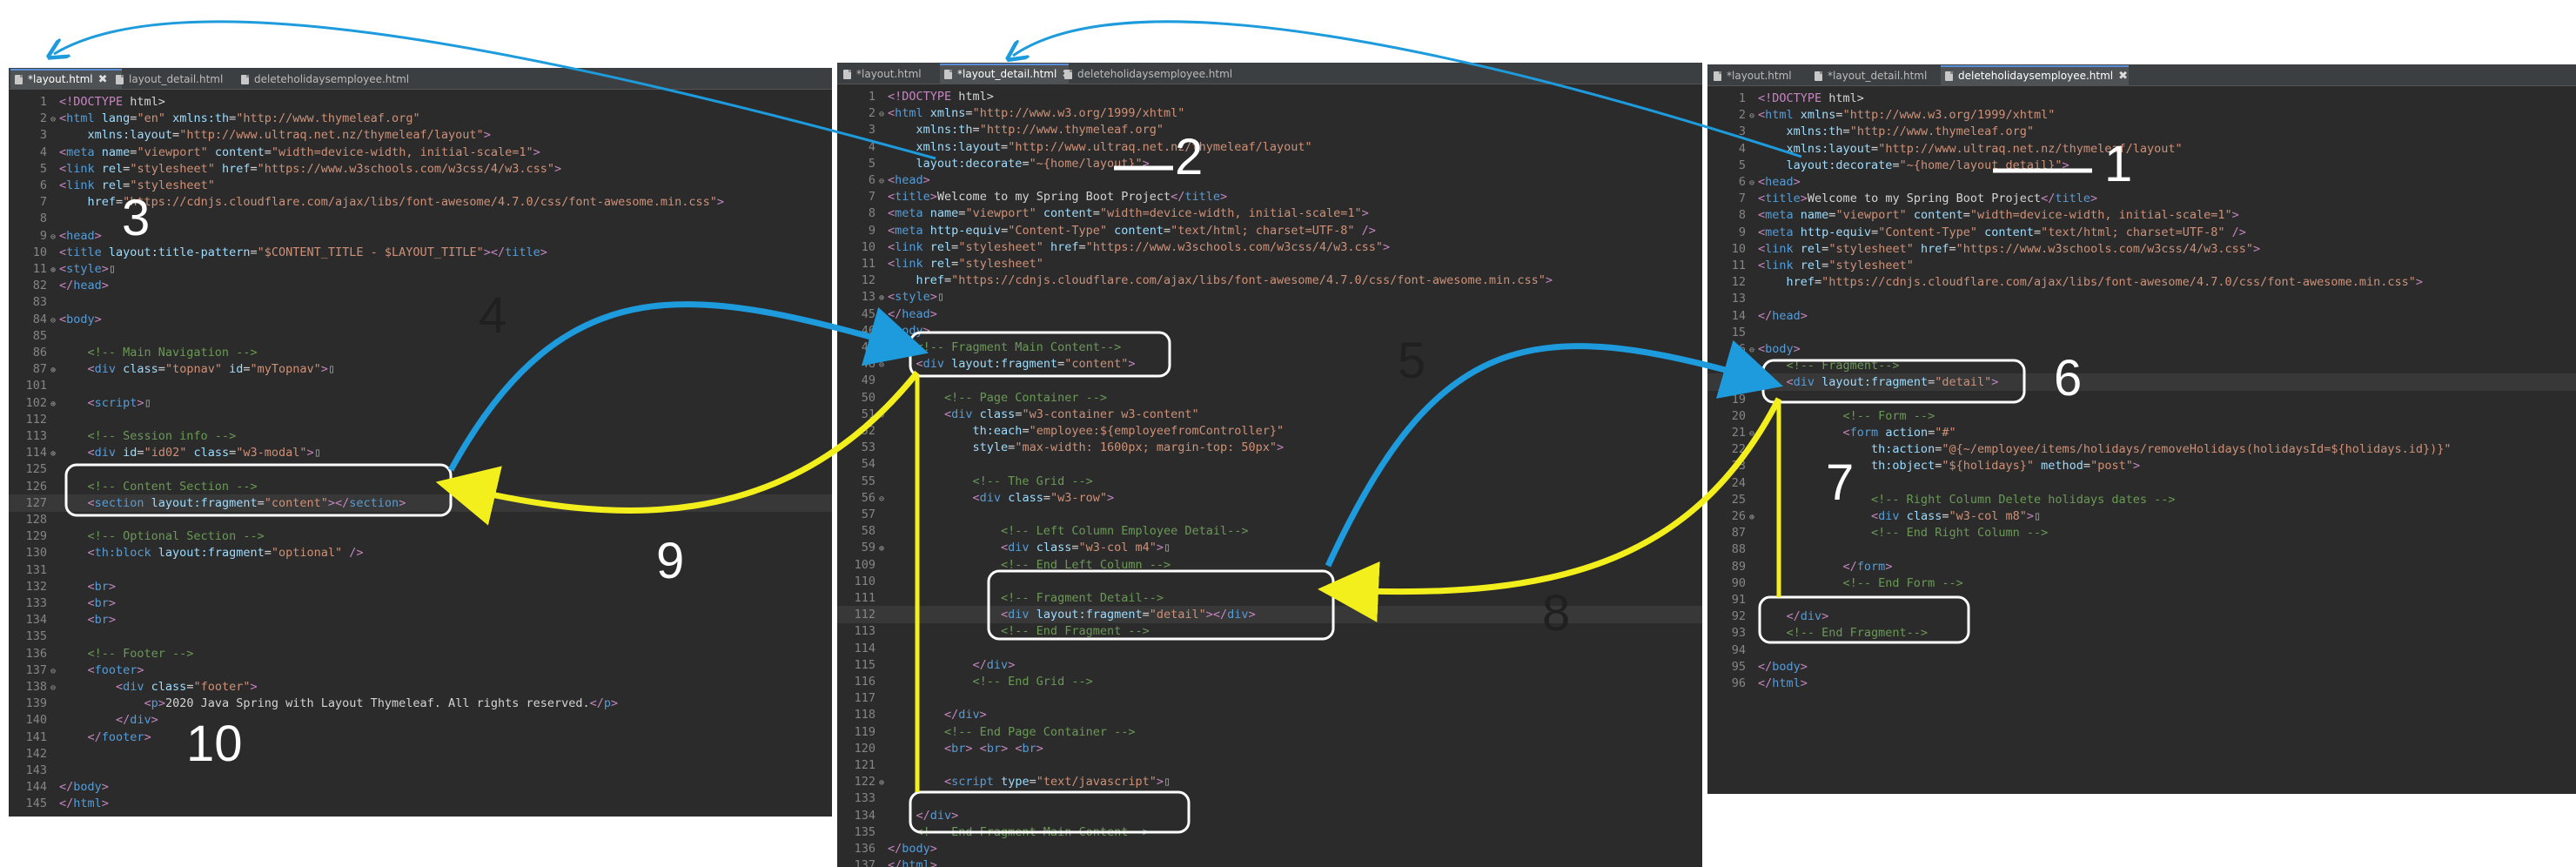  I want to click on annotation-label-6: 6, so click(2068, 379).